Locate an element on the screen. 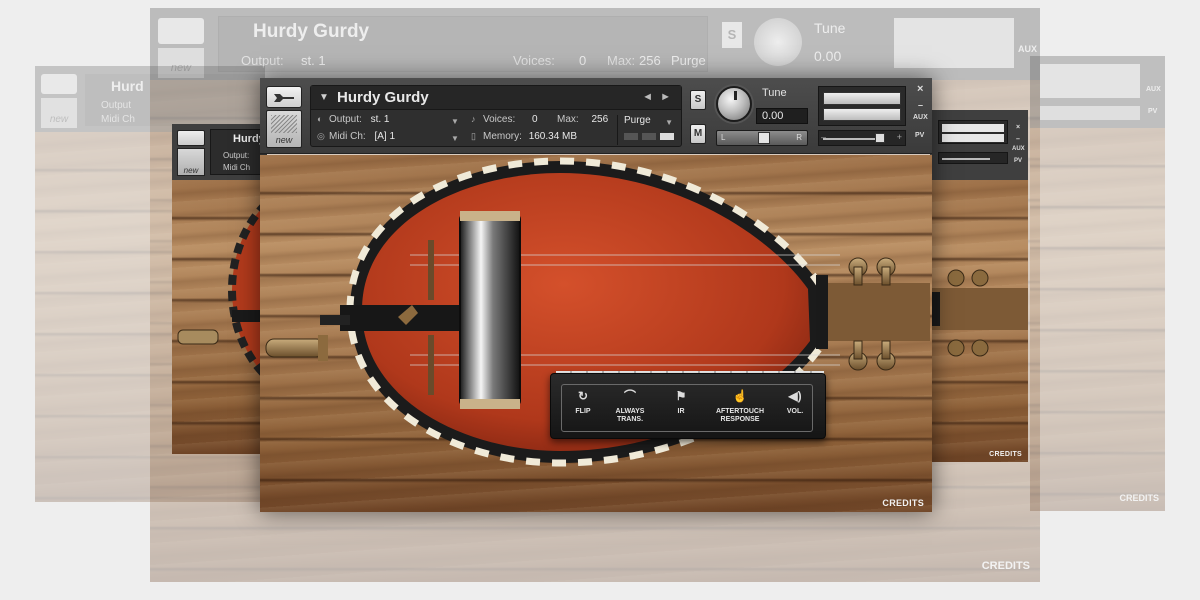 The image size is (1200, 600). pv-button: PV is located at coordinates (919, 135).